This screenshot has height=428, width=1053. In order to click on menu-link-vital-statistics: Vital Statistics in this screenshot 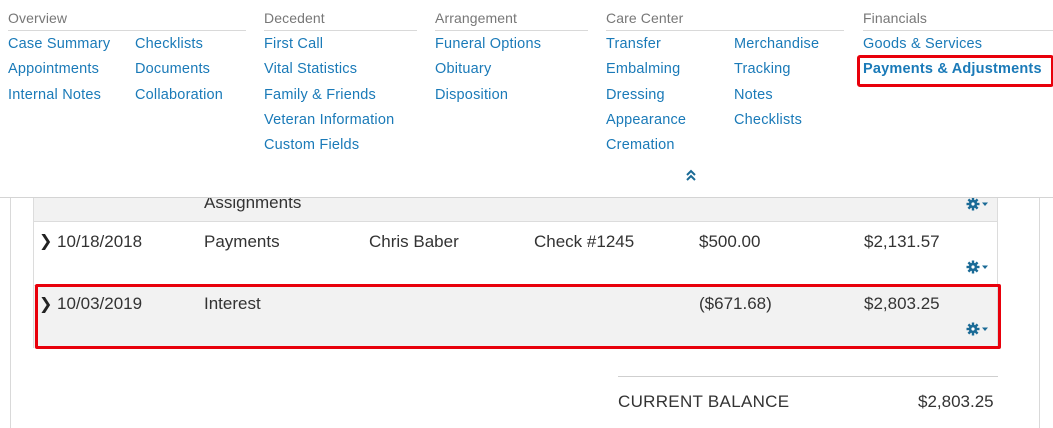, I will do `click(310, 69)`.